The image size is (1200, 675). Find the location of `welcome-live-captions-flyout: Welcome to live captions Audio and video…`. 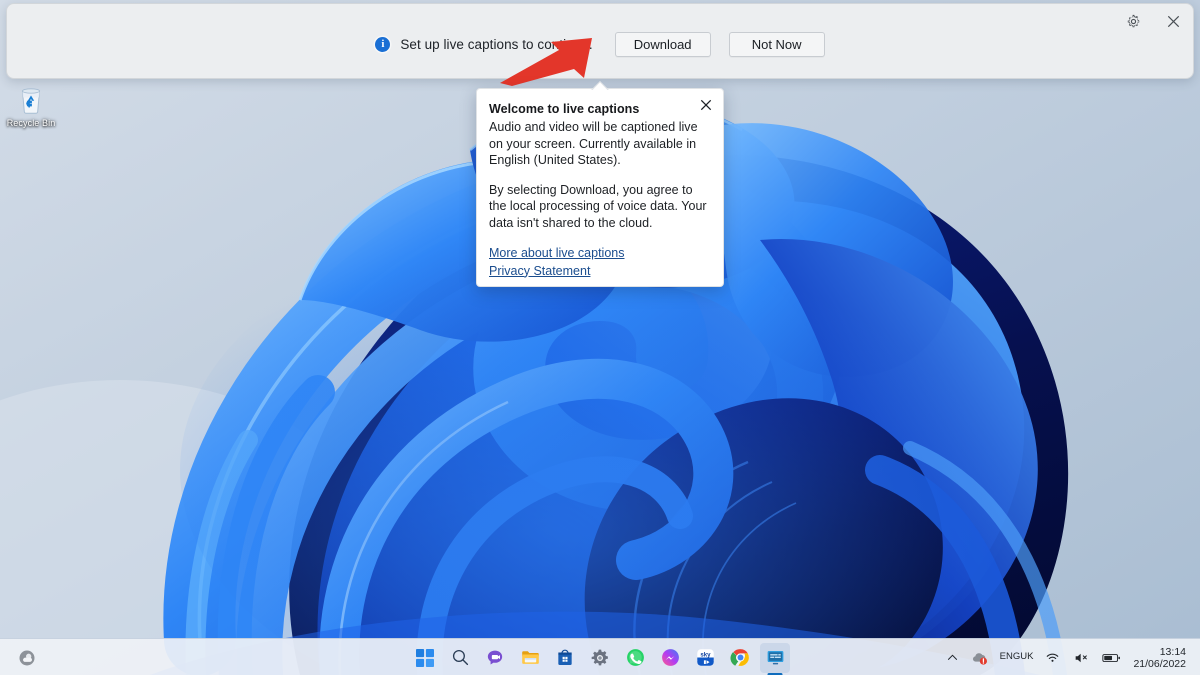

welcome-live-captions-flyout: Welcome to live captions Audio and video… is located at coordinates (600, 187).